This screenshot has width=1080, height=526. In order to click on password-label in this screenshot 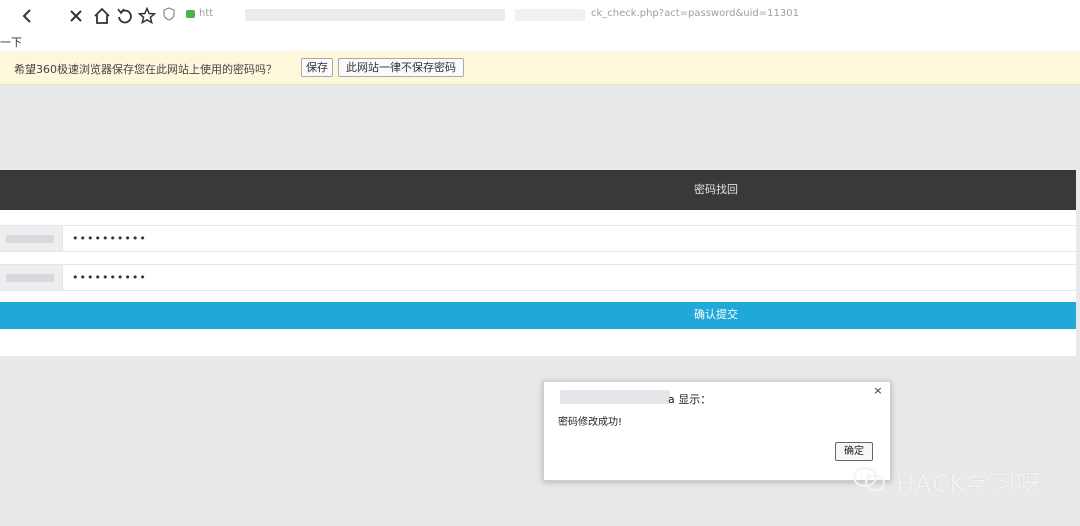, I will do `click(31, 238)`.